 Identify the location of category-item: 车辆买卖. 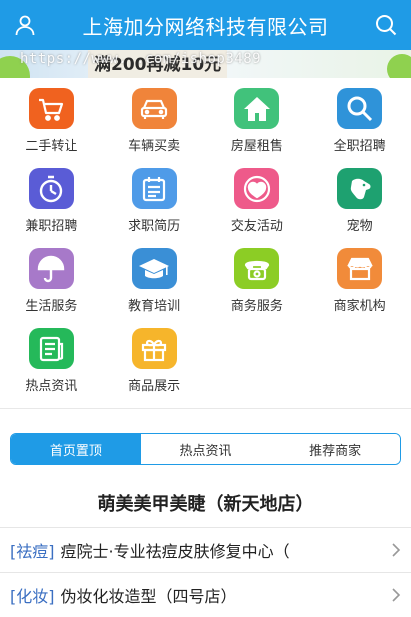
(154, 118).